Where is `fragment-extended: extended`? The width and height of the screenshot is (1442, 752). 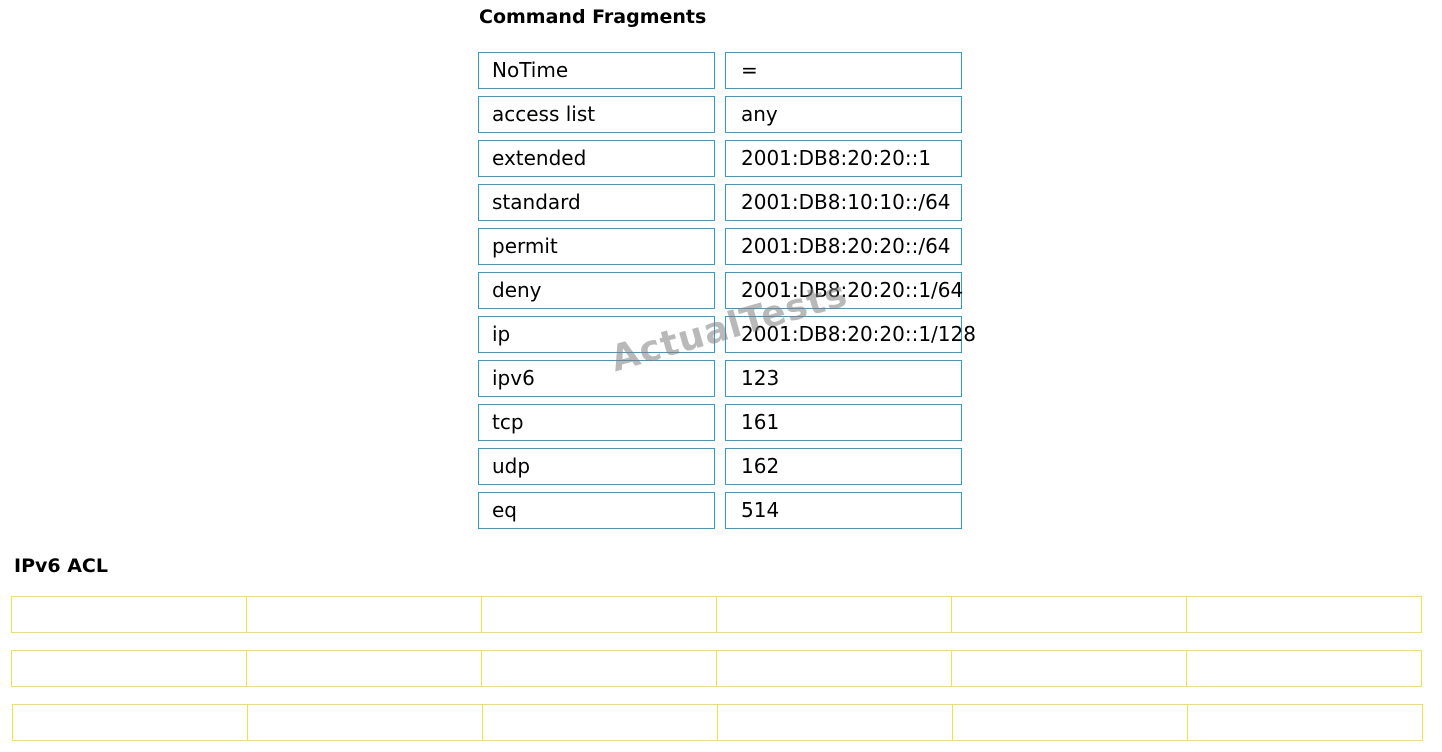 fragment-extended: extended is located at coordinates (596, 158).